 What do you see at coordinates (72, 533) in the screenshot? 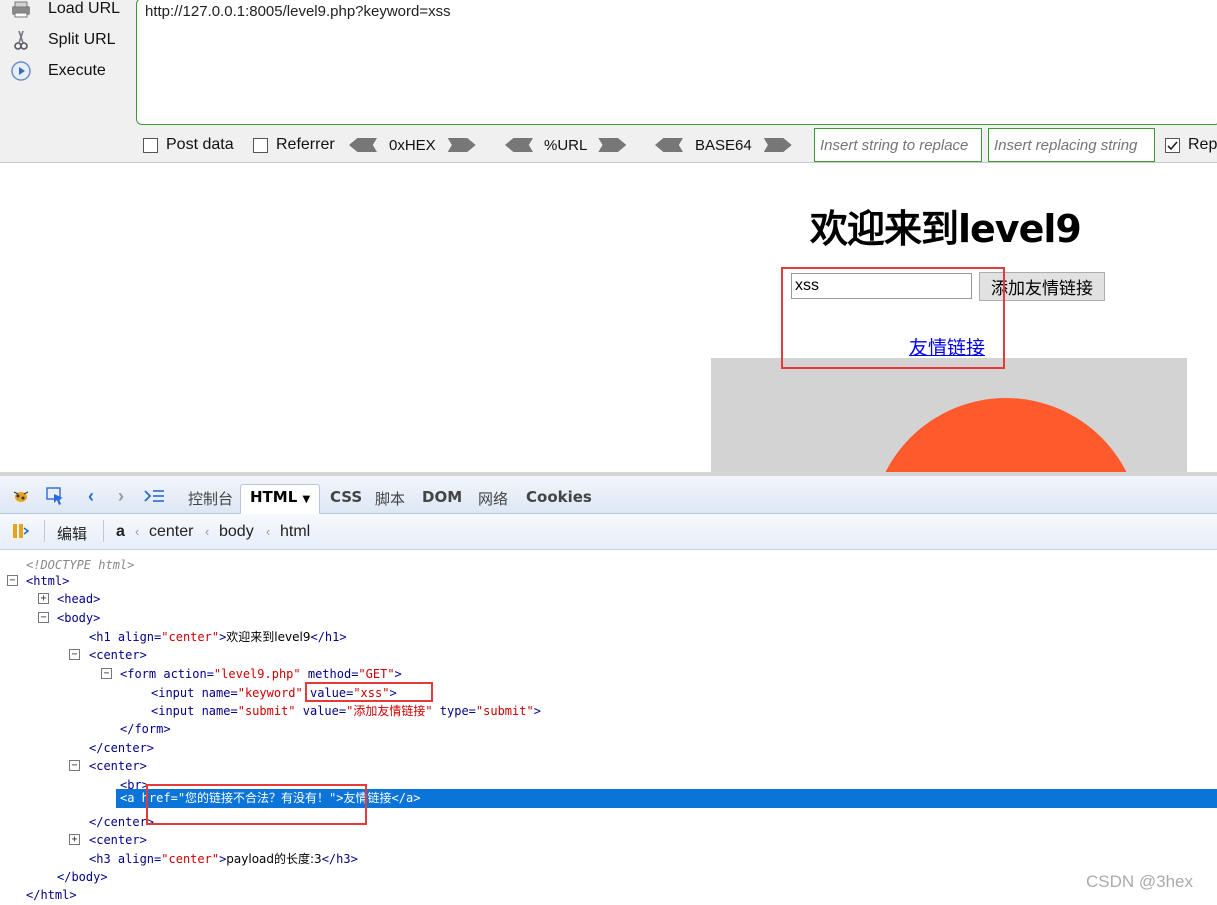
I see `edit-button: 编辑` at bounding box center [72, 533].